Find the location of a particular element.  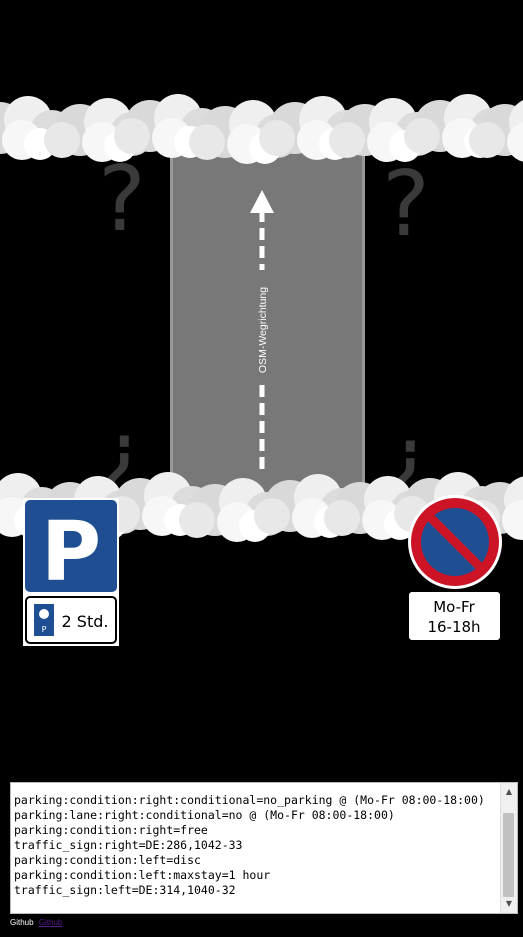

scroll-thumb is located at coordinates (508, 855).